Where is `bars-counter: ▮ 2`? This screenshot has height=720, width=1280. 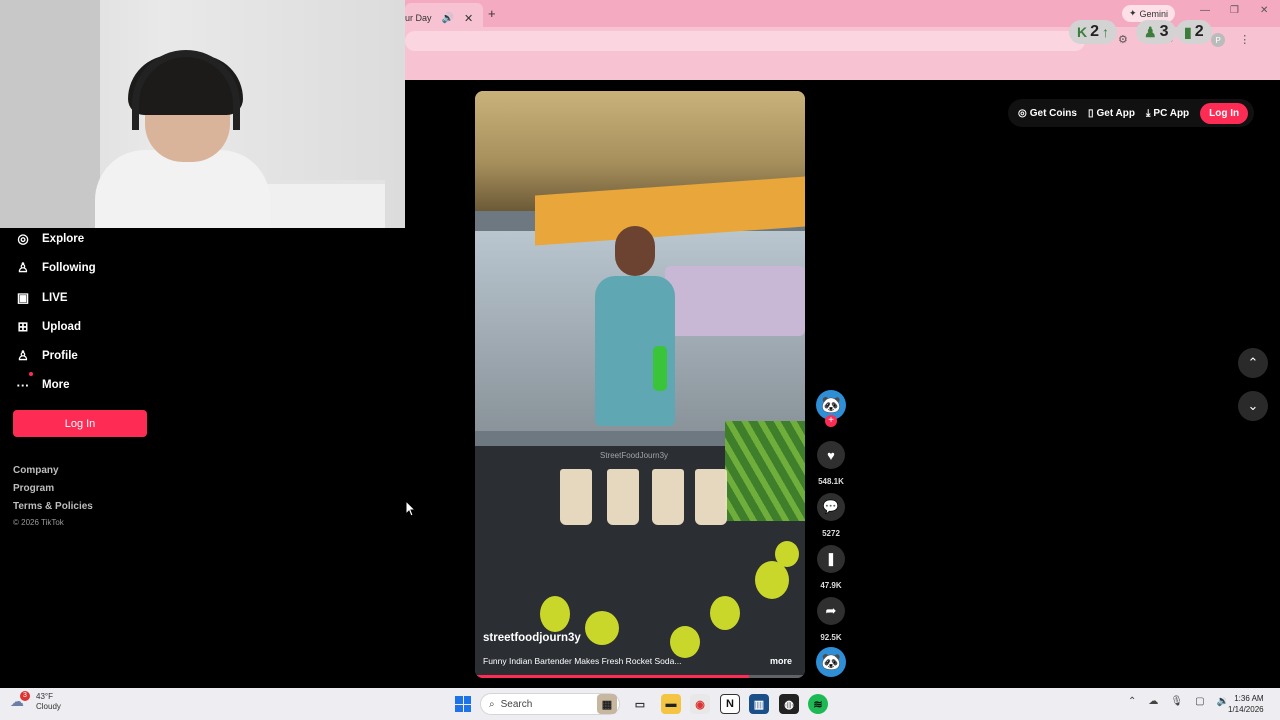
bars-counter: ▮ 2 is located at coordinates (1194, 32).